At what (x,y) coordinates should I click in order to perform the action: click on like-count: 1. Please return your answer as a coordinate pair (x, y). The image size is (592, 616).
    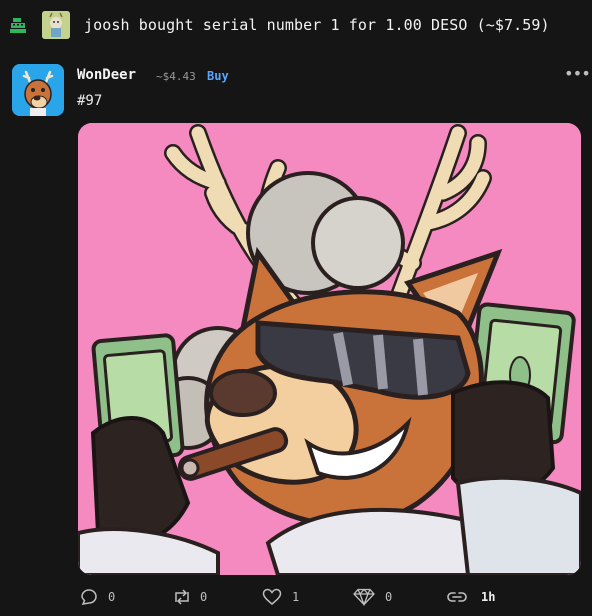
    Looking at the image, I should click on (296, 597).